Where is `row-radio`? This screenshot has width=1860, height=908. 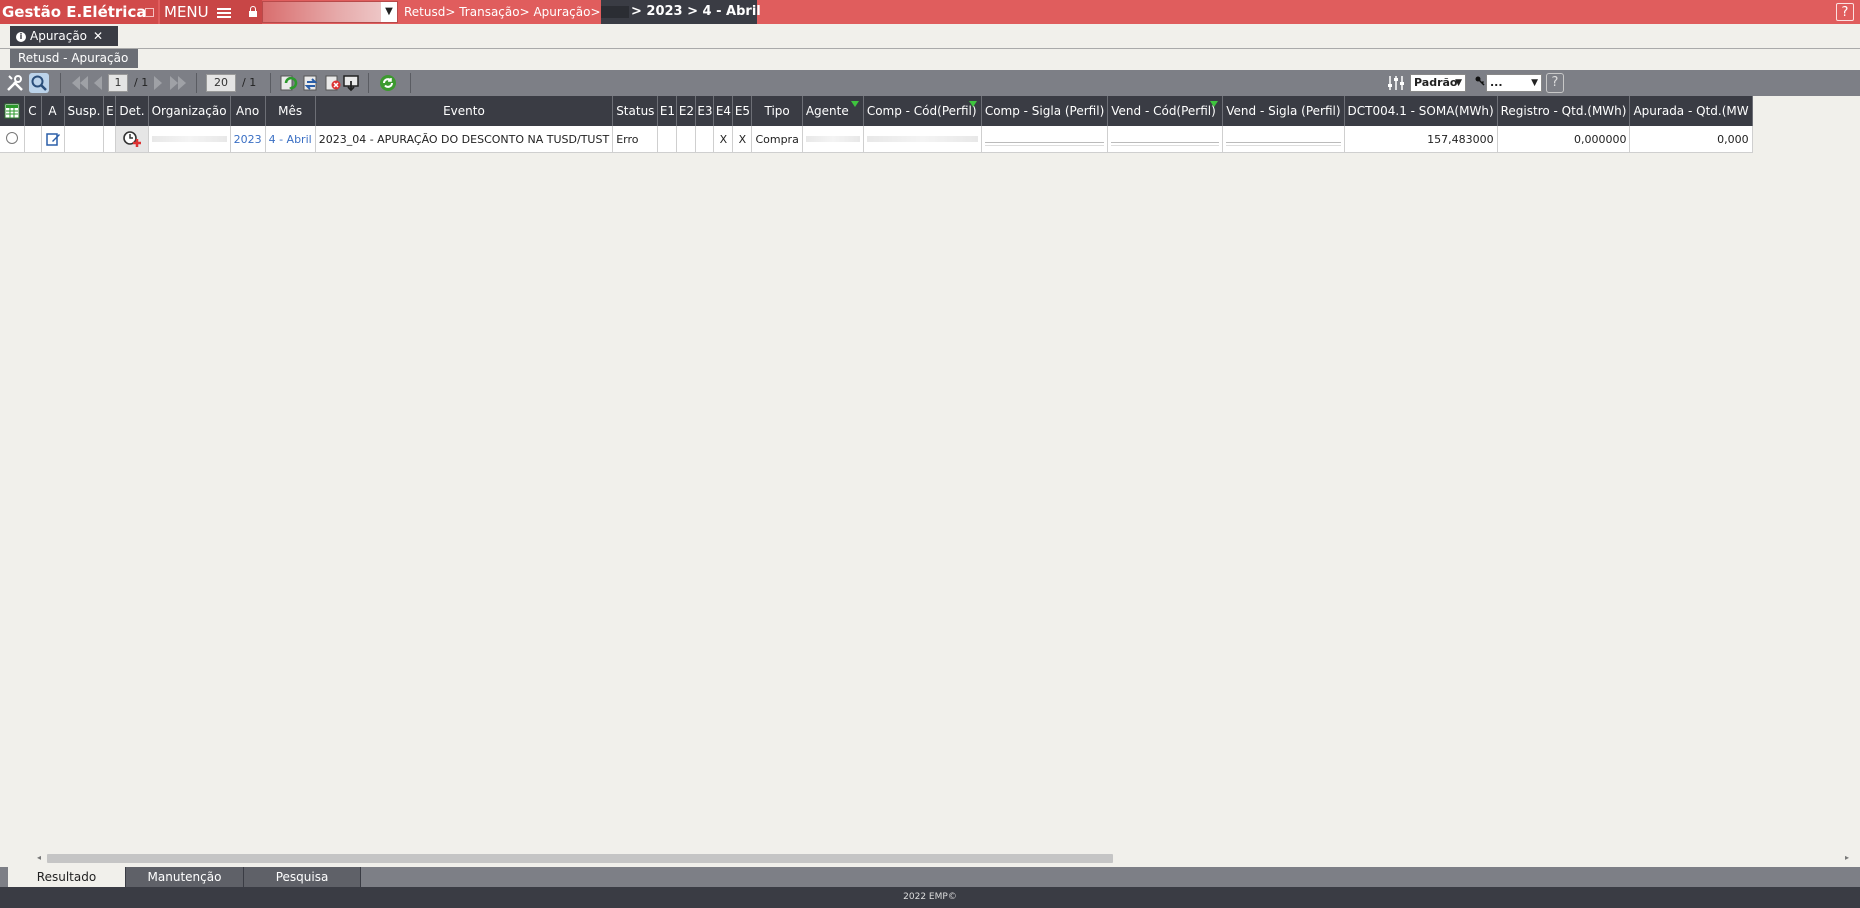
row-radio is located at coordinates (12, 139).